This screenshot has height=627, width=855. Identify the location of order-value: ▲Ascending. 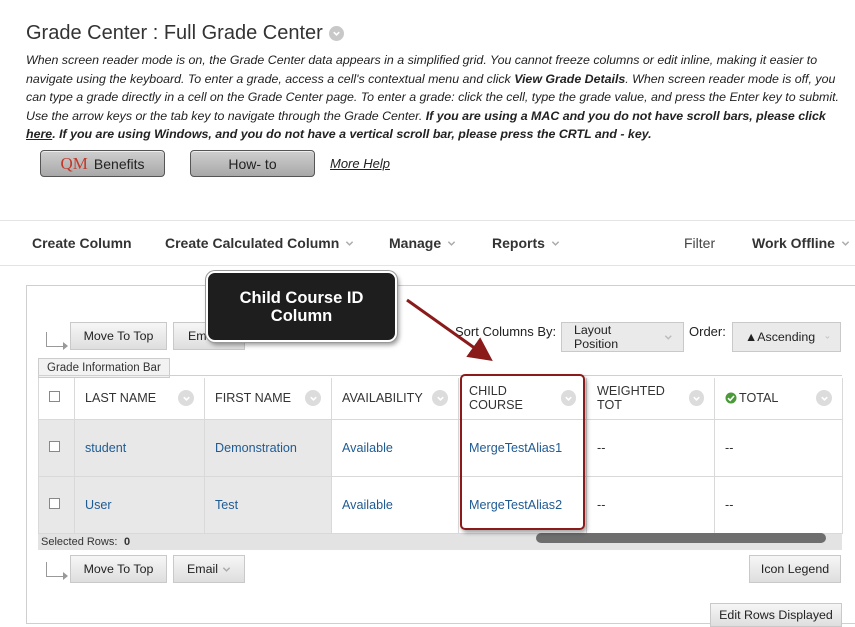
(780, 337).